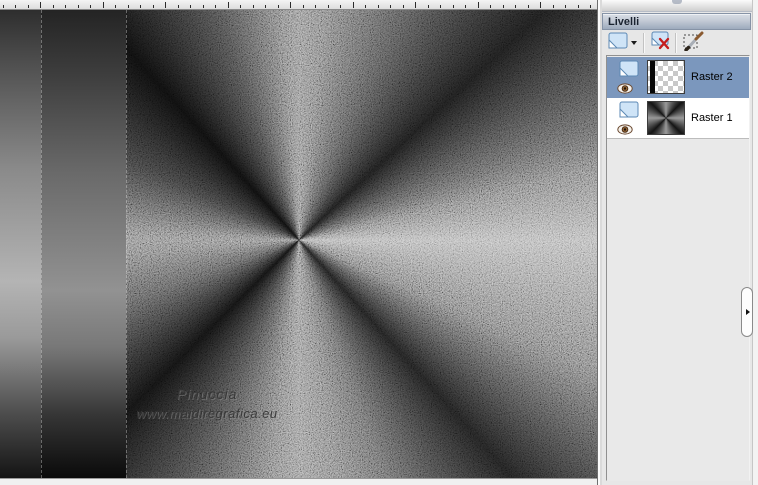 This screenshot has width=758, height=485. Describe the element at coordinates (676, 21) in the screenshot. I see `panel-title-bar: Livelli` at that location.